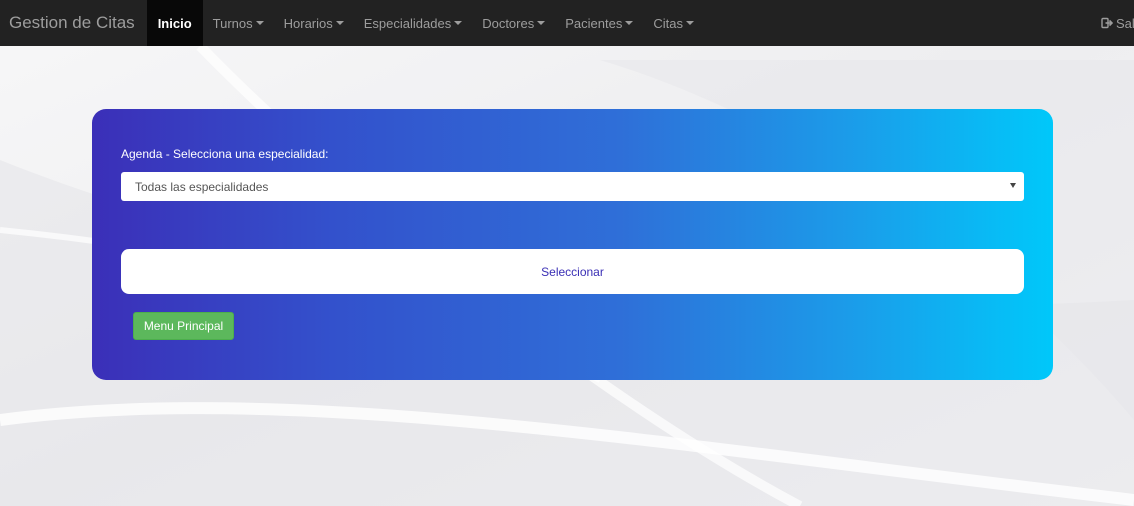 This screenshot has height=506, width=1134. I want to click on logout-icon, so click(1107, 23).